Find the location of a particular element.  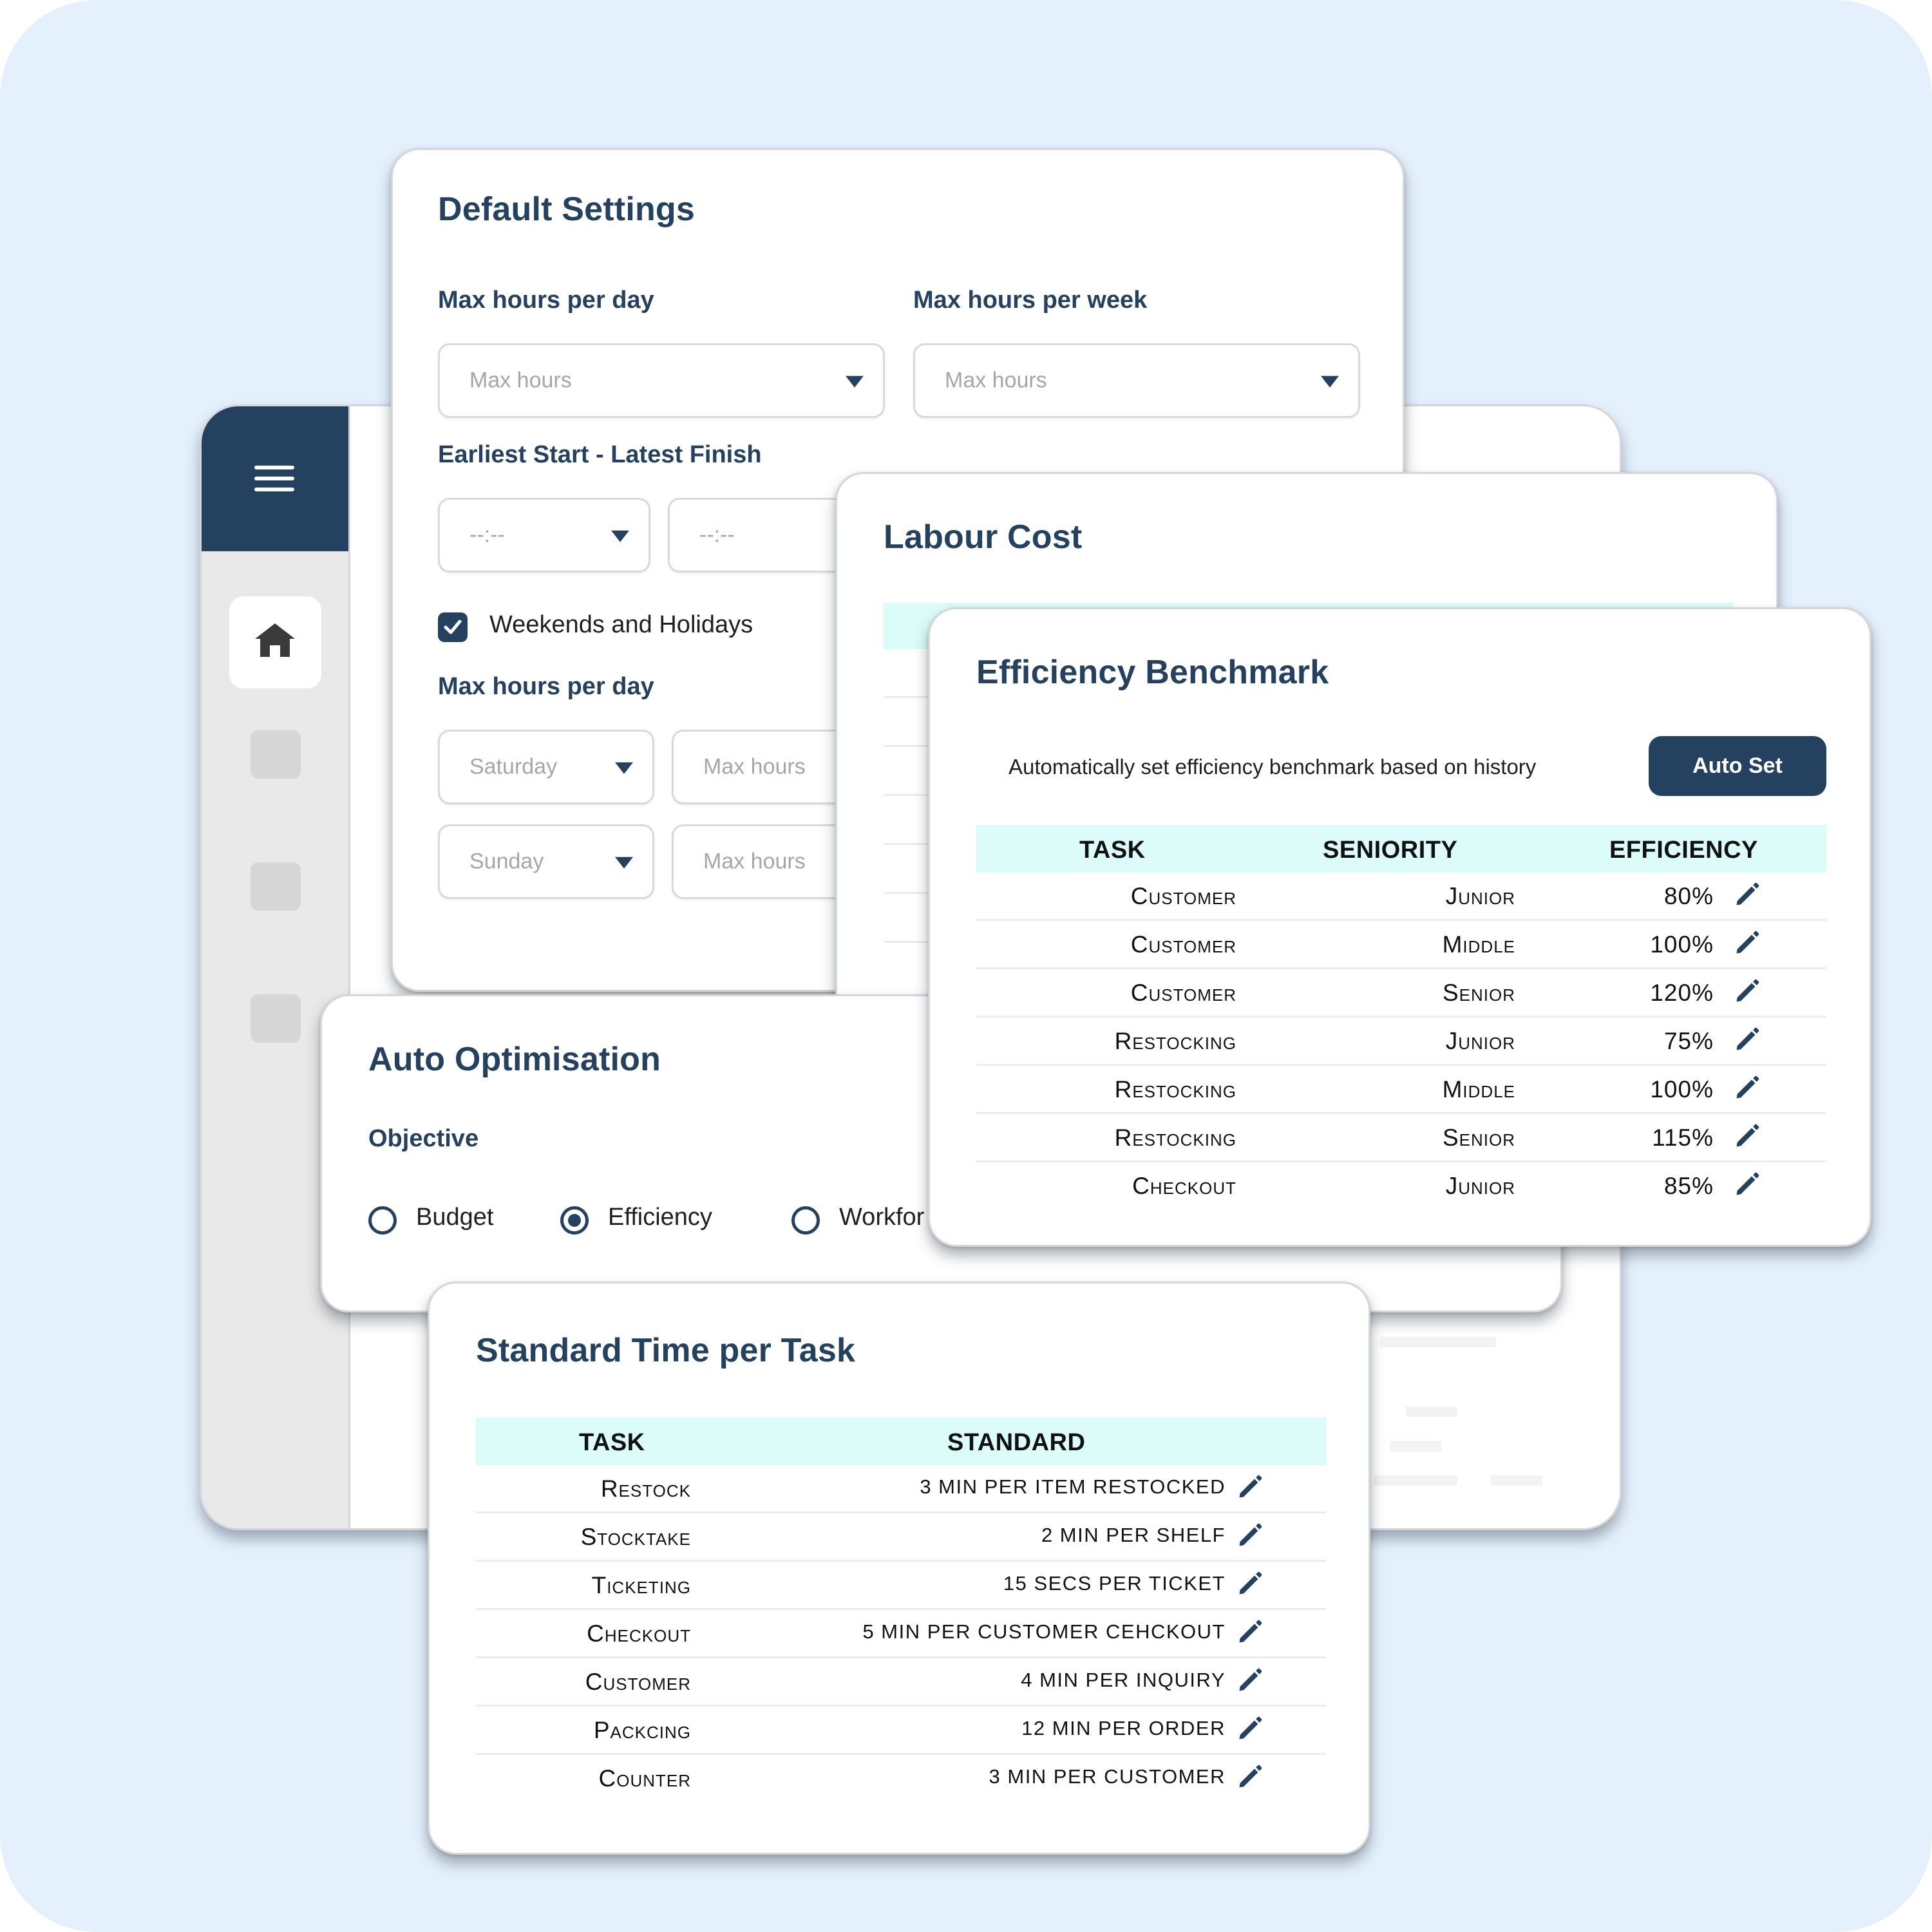

table-row: Ticketing 15 secs per ticket is located at coordinates (901, 1586).